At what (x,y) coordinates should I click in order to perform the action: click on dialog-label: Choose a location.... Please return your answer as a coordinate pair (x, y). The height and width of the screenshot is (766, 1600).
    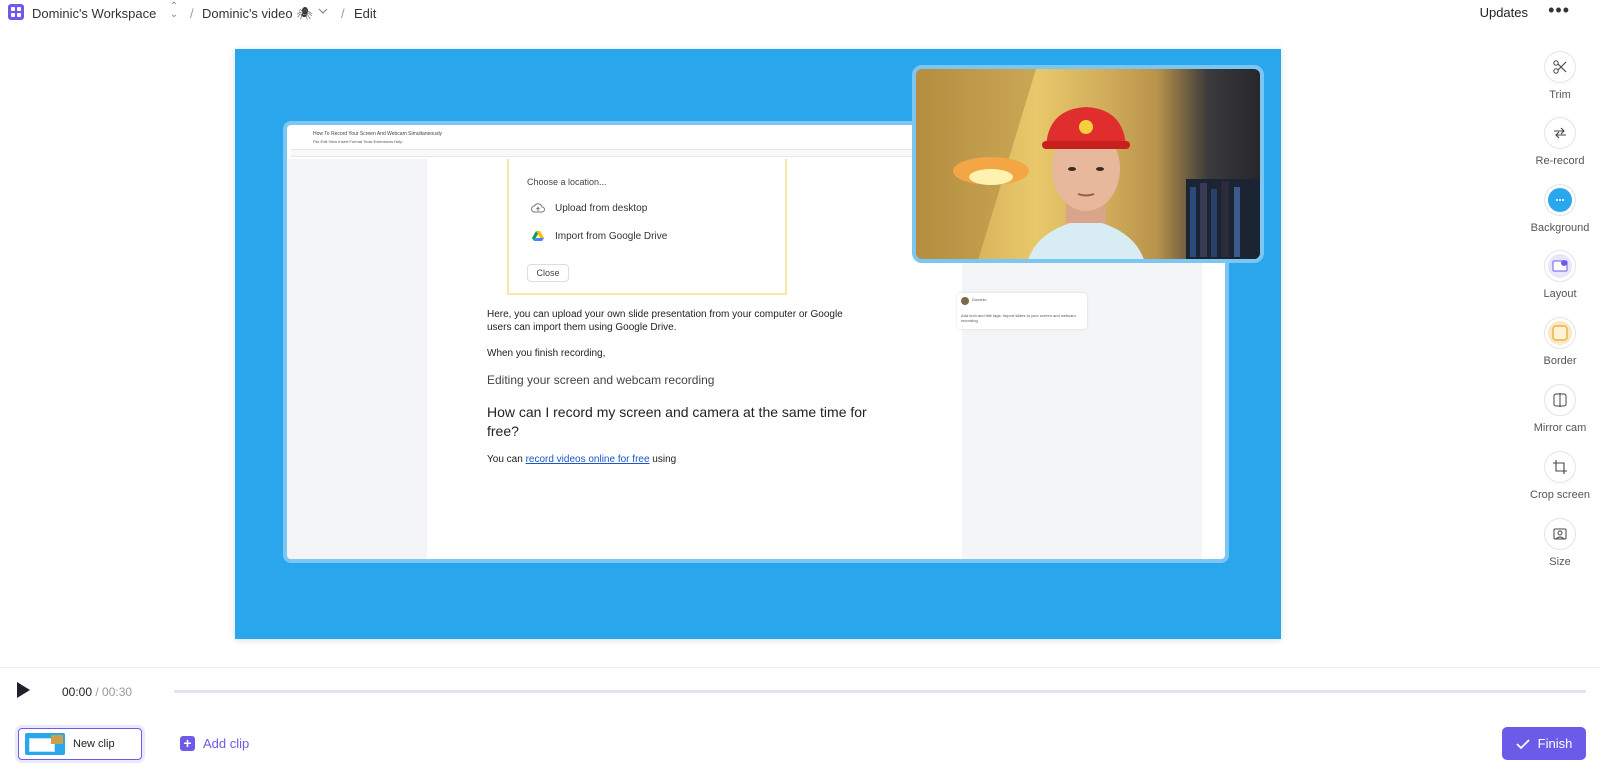
    Looking at the image, I should click on (567, 182).